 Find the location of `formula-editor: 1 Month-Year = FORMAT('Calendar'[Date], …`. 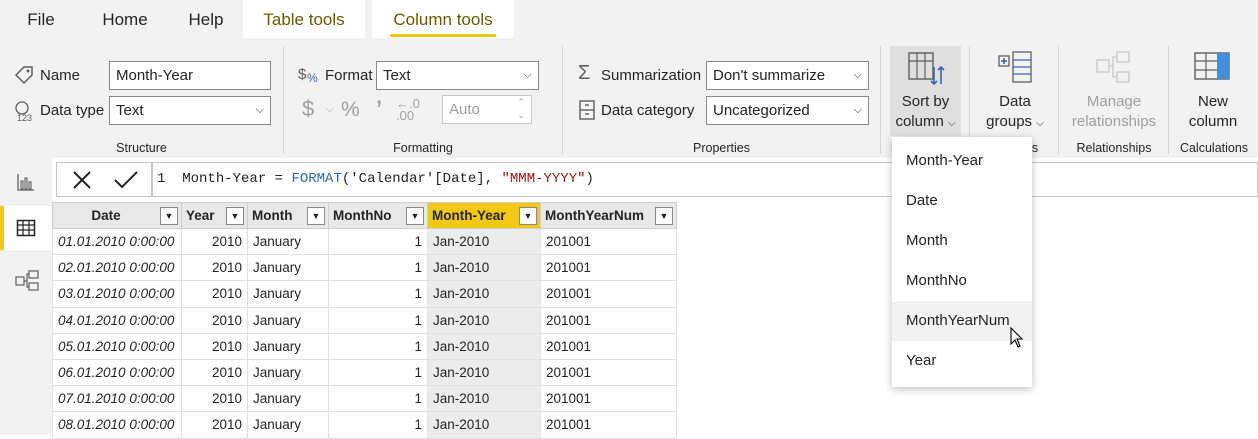

formula-editor: 1 Month-Year = FORMAT('Calendar'[Date], … is located at coordinates (705, 179).